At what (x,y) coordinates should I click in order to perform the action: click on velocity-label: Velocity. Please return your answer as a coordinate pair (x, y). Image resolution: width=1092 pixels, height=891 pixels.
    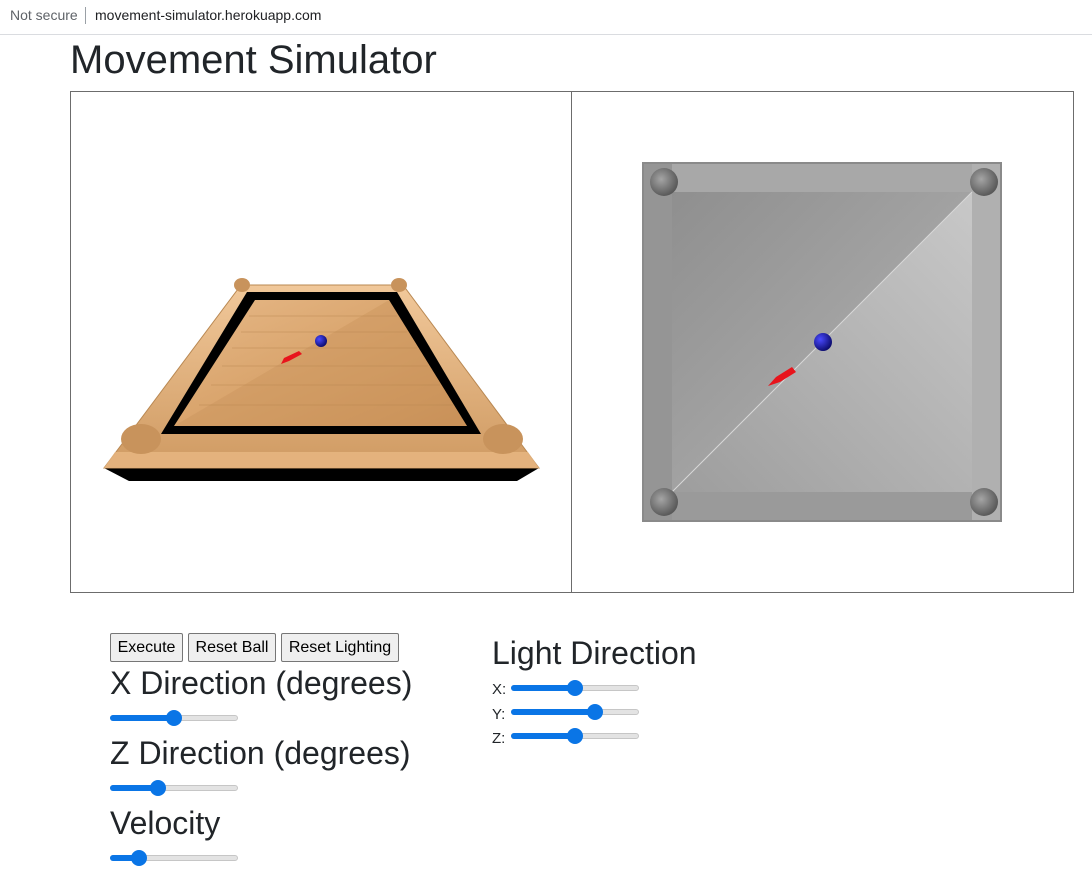
    Looking at the image, I should click on (165, 823).